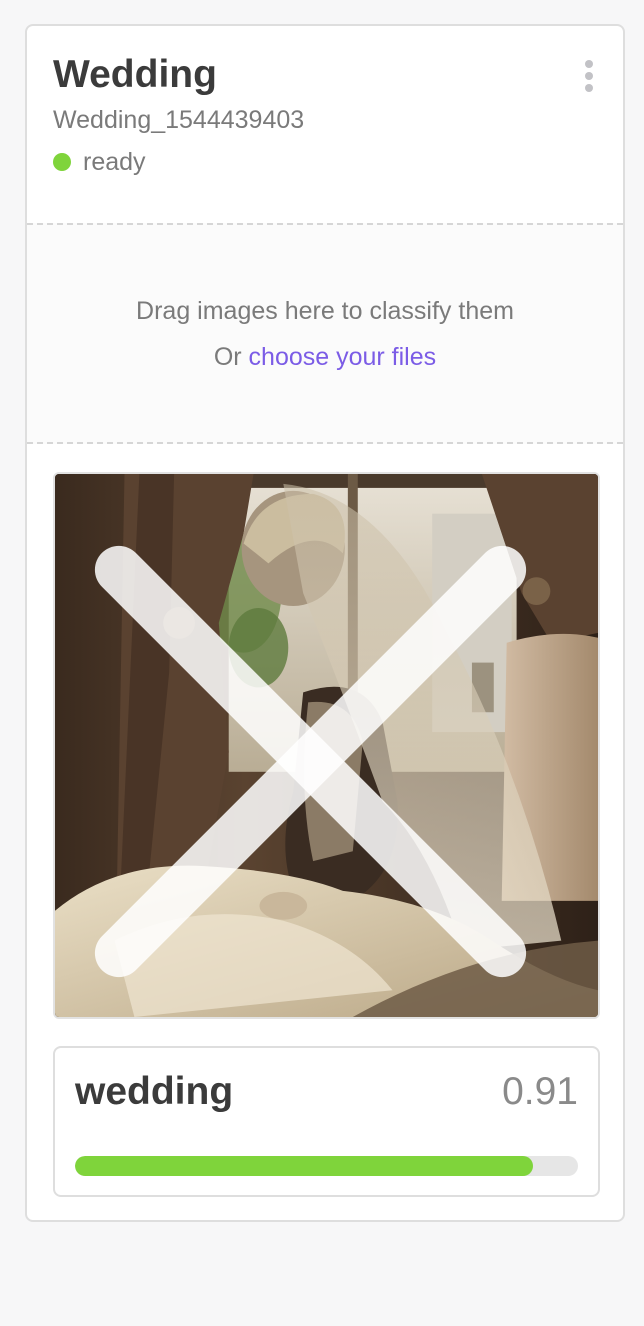  Describe the element at coordinates (325, 162) in the screenshot. I see `status-row: ready` at that location.